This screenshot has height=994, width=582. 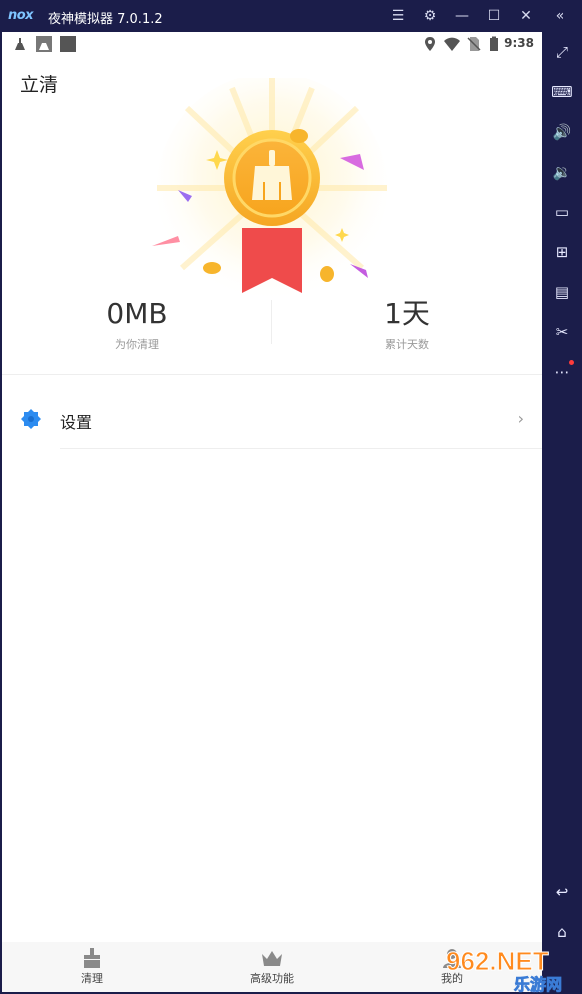 I want to click on battery-icon, so click(x=494, y=43).